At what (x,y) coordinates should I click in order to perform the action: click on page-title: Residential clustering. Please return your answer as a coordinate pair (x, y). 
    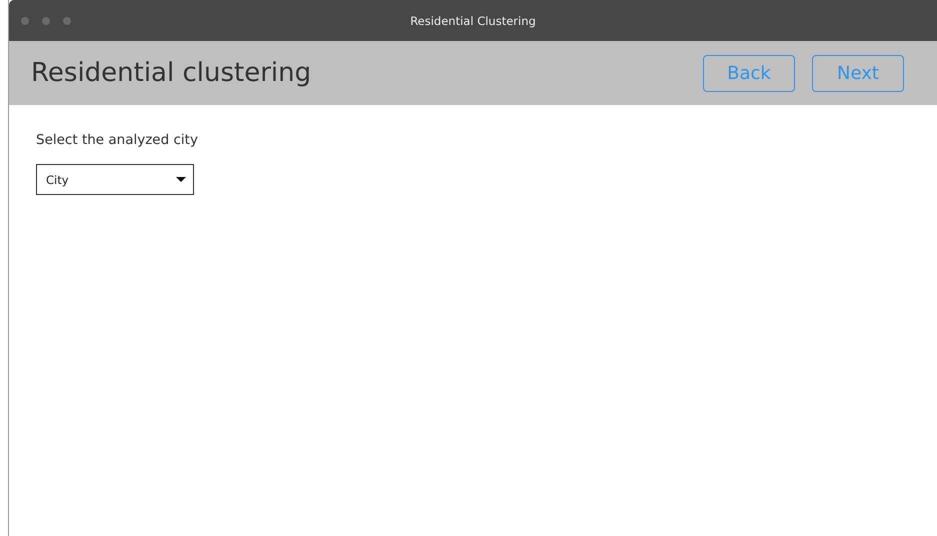
    Looking at the image, I should click on (171, 73).